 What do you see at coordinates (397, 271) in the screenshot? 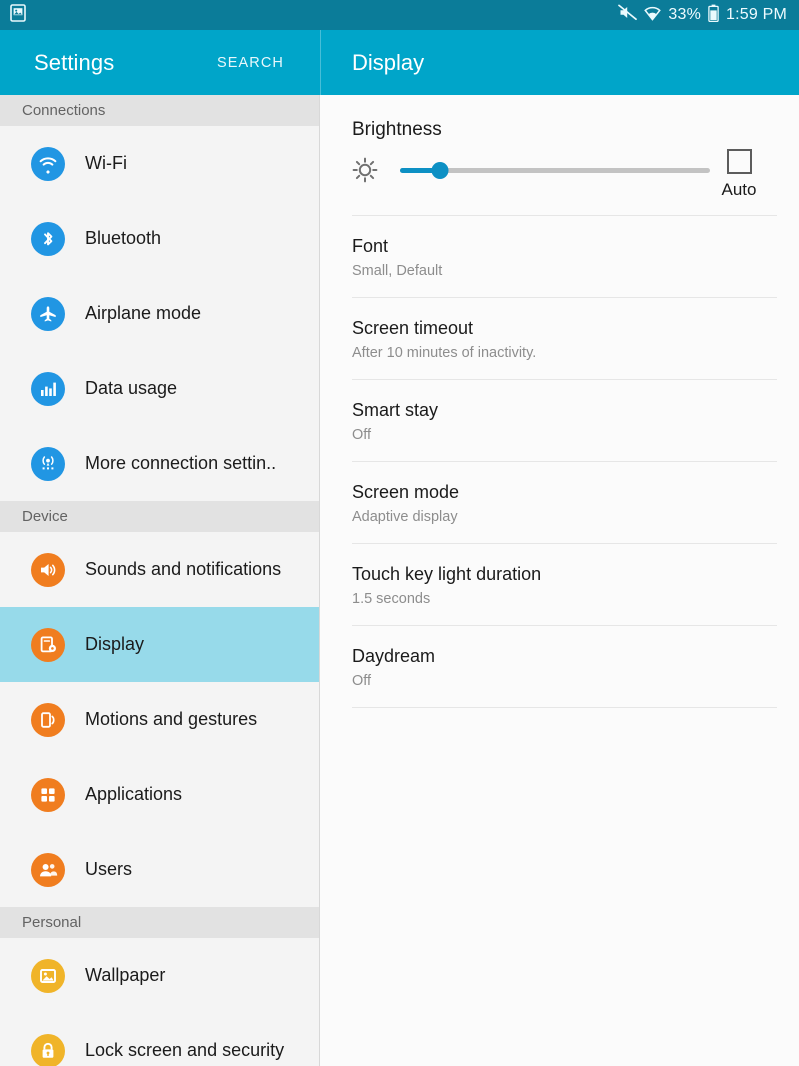
I see `setting-subtitle: Small, Default` at bounding box center [397, 271].